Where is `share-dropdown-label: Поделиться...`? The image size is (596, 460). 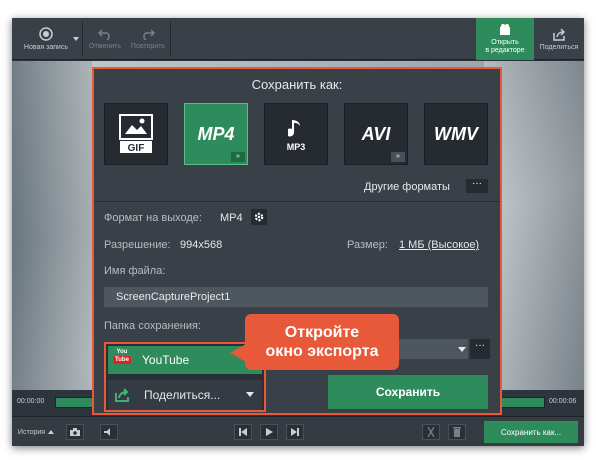
share-dropdown-label: Поделиться... is located at coordinates (182, 395).